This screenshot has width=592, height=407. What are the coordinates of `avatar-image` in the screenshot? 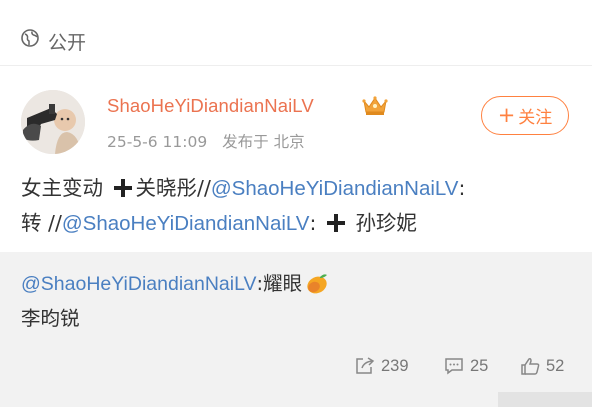 It's located at (53, 122).